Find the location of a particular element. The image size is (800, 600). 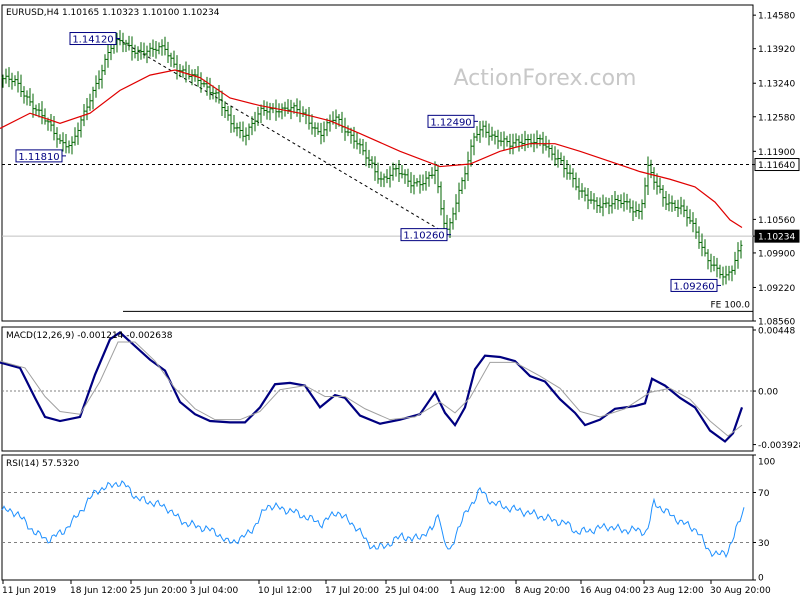

x-axis-label: 8 Aug 20:00 is located at coordinates (542, 591).